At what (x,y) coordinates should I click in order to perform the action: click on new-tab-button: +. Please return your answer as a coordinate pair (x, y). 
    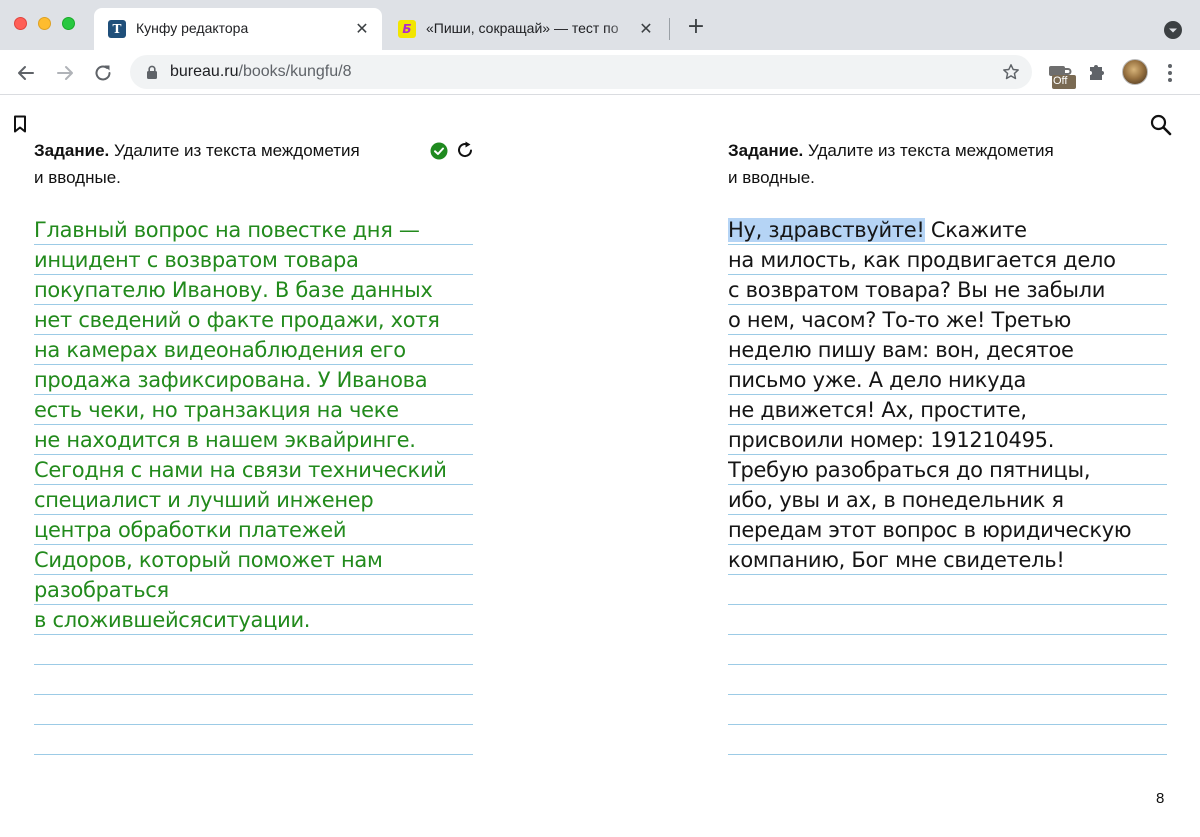
    Looking at the image, I should click on (696, 28).